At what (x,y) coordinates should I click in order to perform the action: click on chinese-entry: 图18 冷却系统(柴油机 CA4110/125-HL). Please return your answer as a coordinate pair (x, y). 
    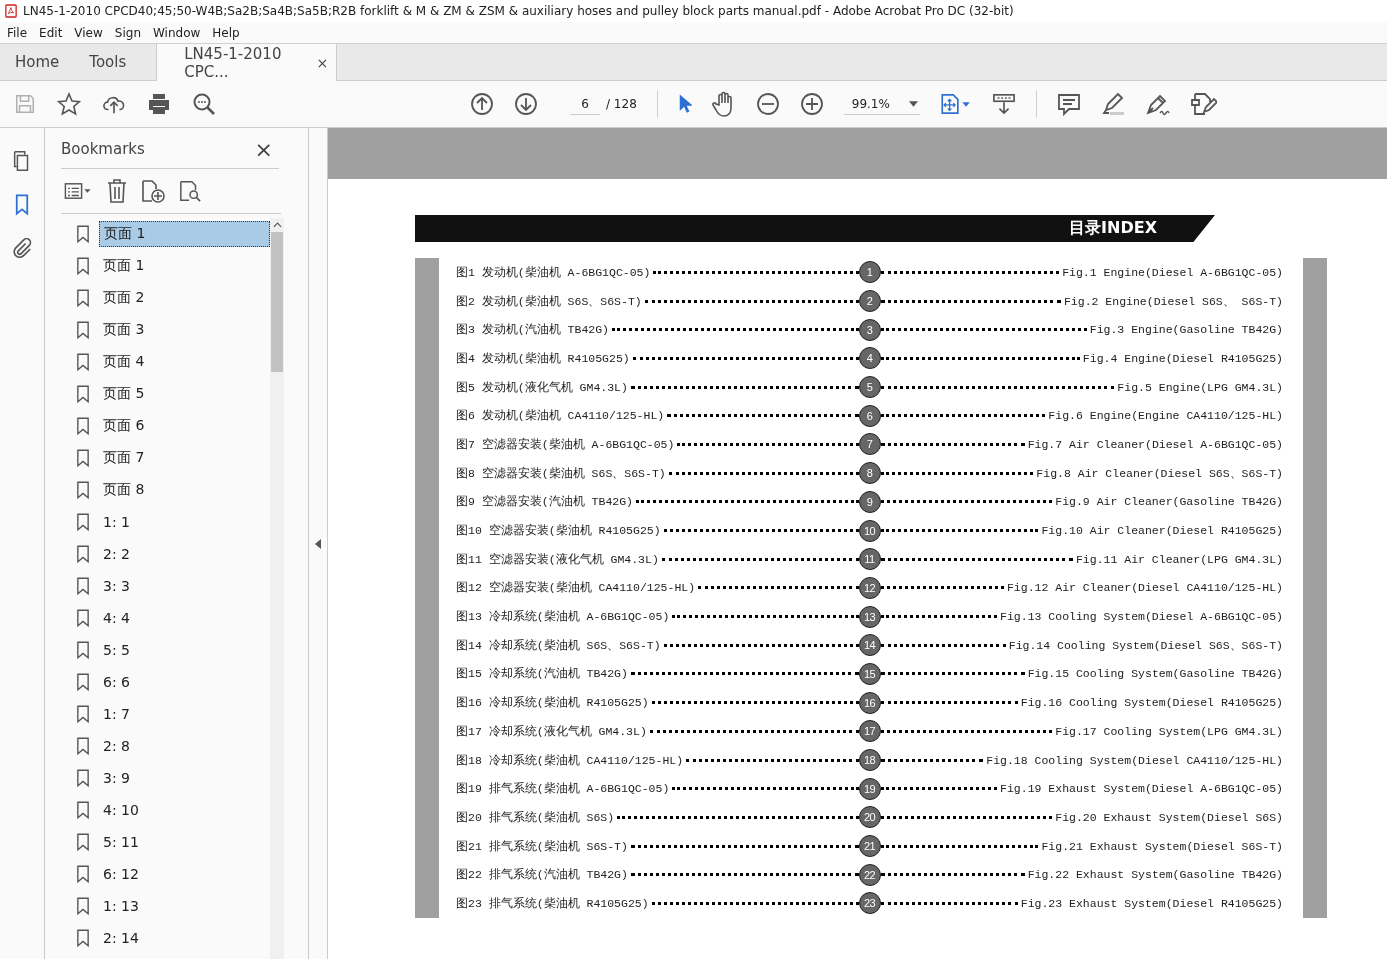
    Looking at the image, I should click on (570, 760).